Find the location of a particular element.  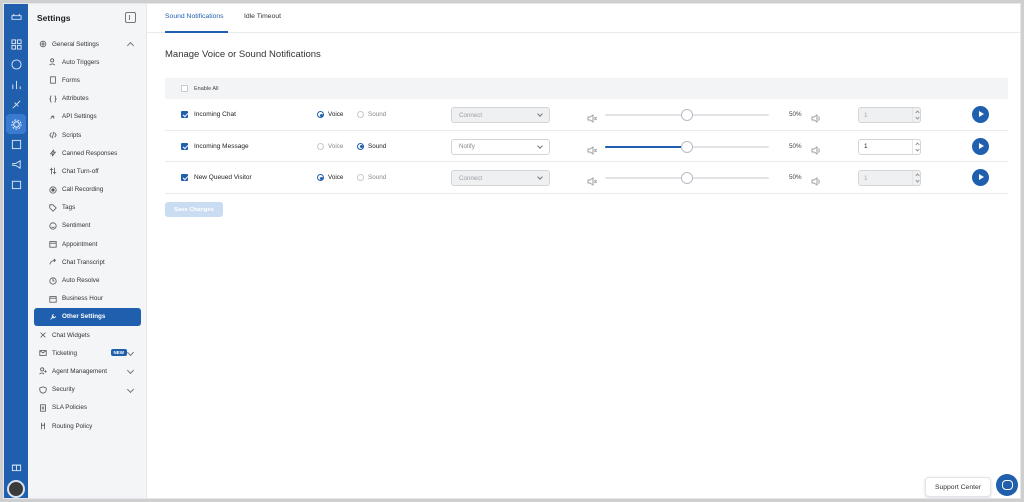

chat-launcher-button is located at coordinates (1007, 485).